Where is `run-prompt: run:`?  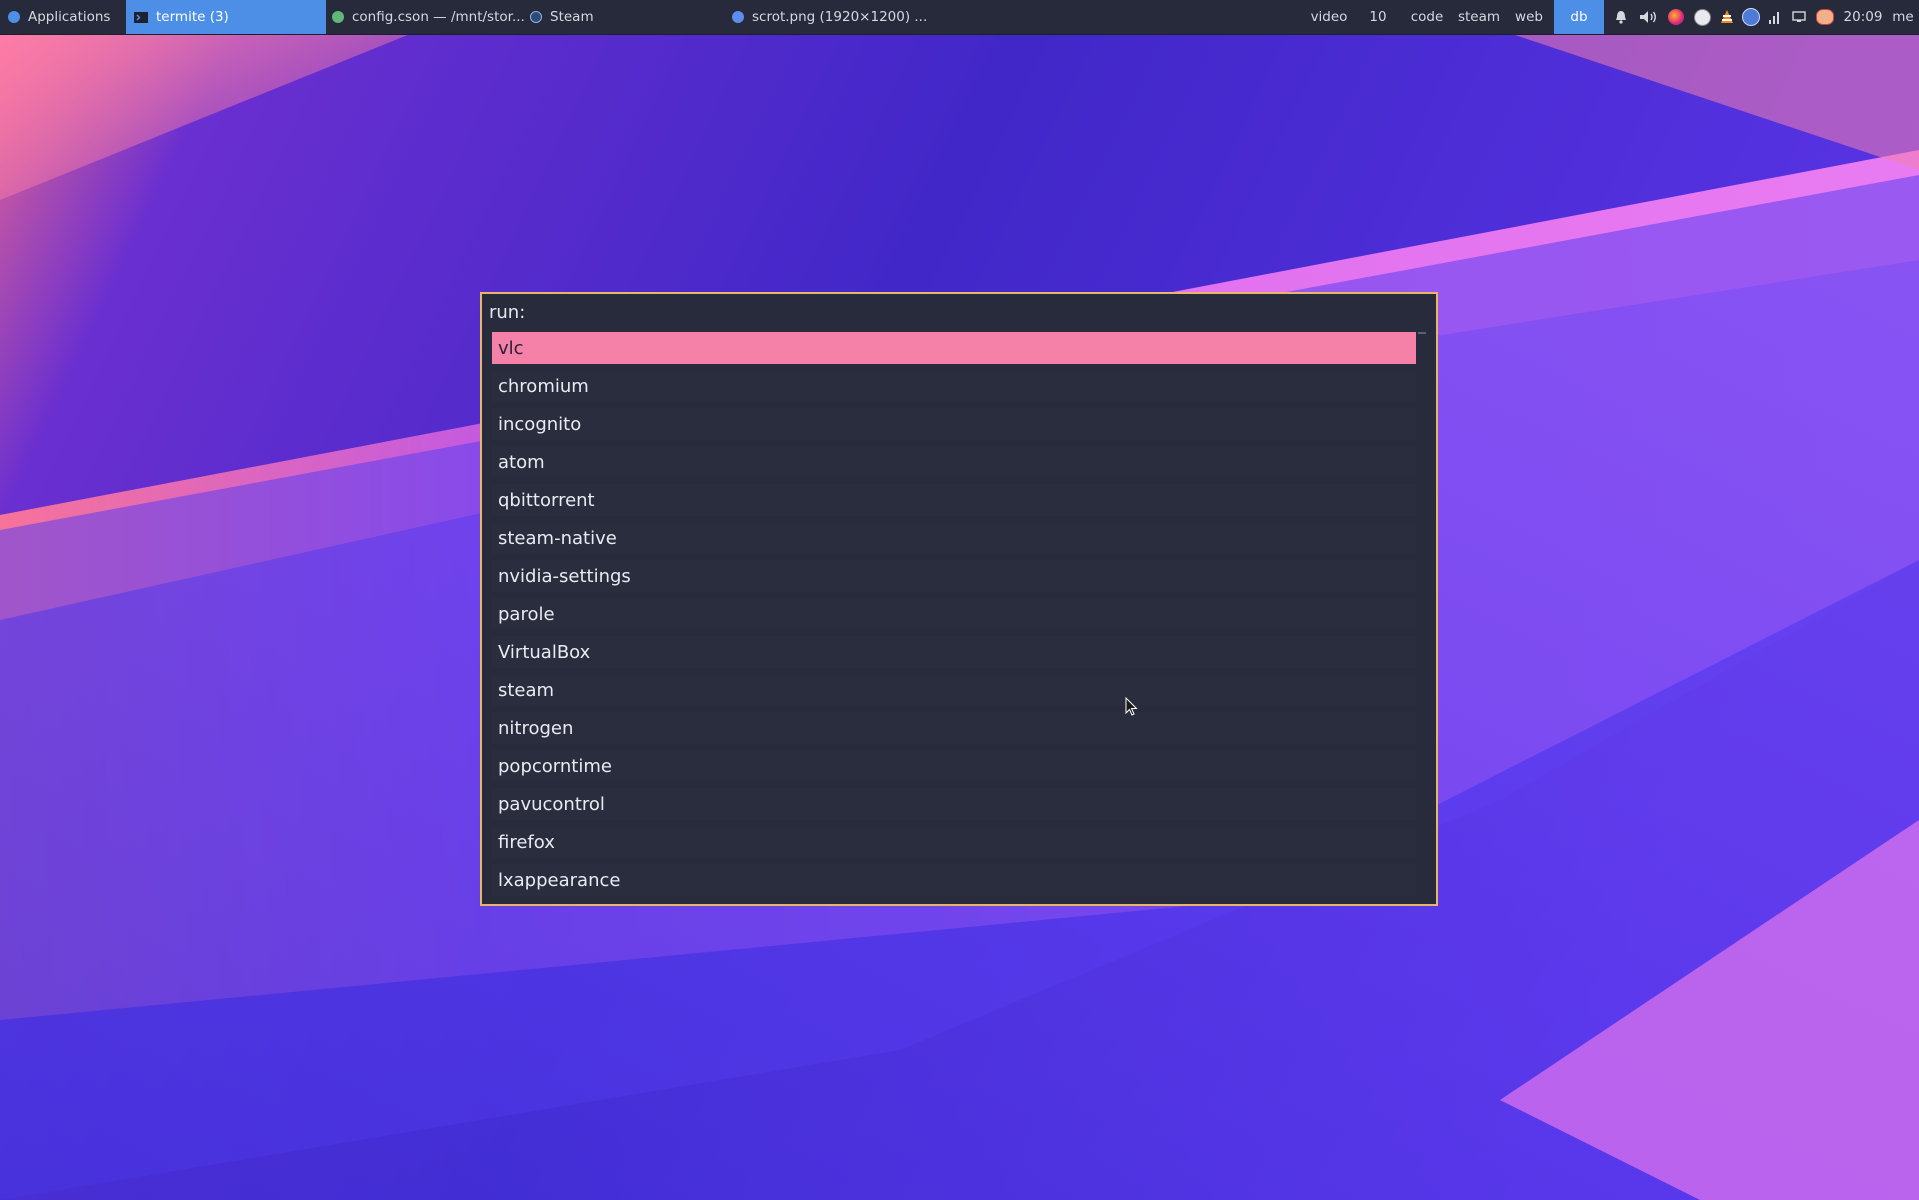
run-prompt: run: is located at coordinates (507, 312).